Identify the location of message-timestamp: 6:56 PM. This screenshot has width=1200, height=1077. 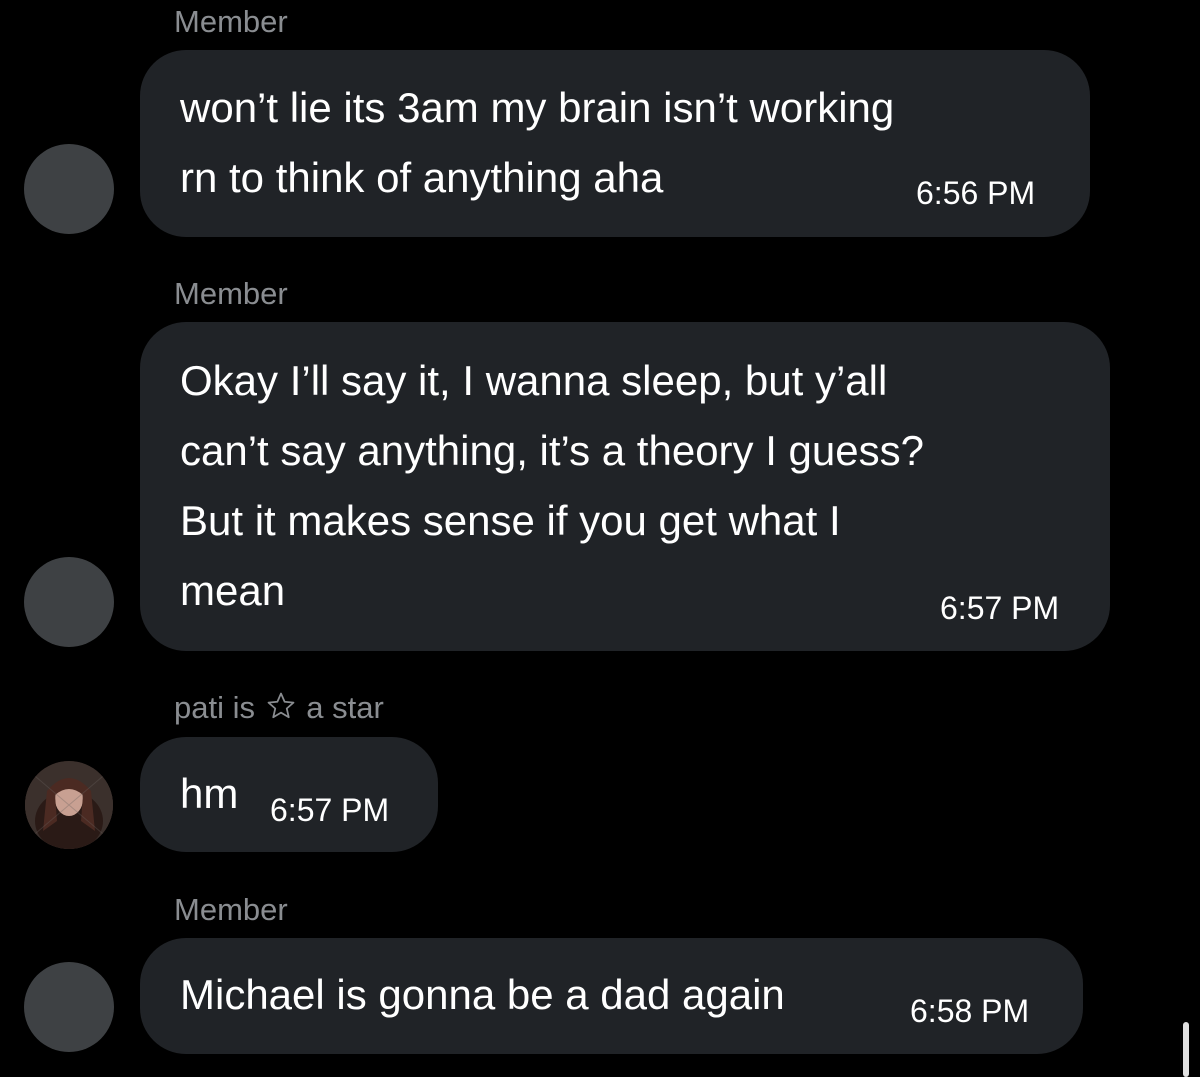
(976, 193).